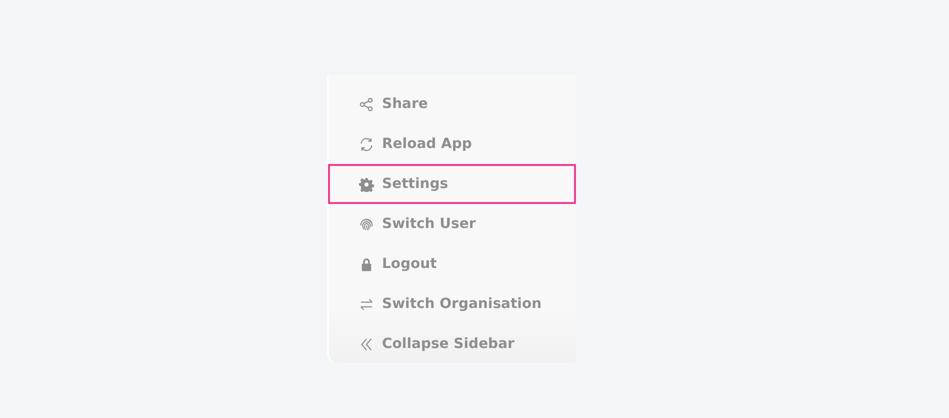 The image size is (949, 418). Describe the element at coordinates (366, 144) in the screenshot. I see `reload-icon` at that location.